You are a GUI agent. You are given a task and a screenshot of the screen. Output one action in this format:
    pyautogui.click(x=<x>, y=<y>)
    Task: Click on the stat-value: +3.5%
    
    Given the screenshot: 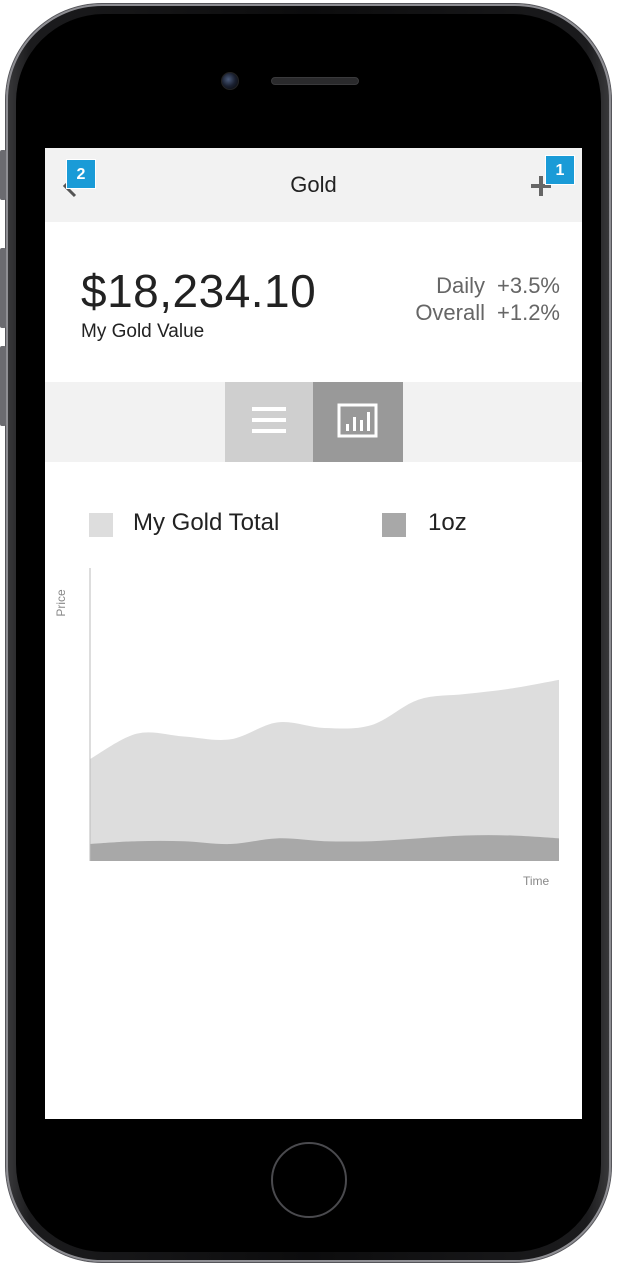 What is the action you would take?
    pyautogui.click(x=528, y=285)
    